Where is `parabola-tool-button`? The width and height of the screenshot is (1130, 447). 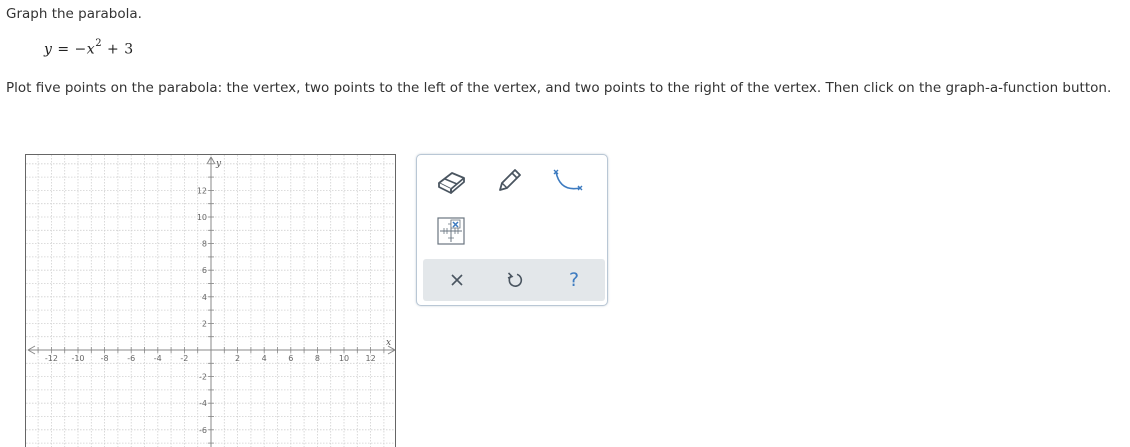
parabola-tool-button is located at coordinates (567, 181).